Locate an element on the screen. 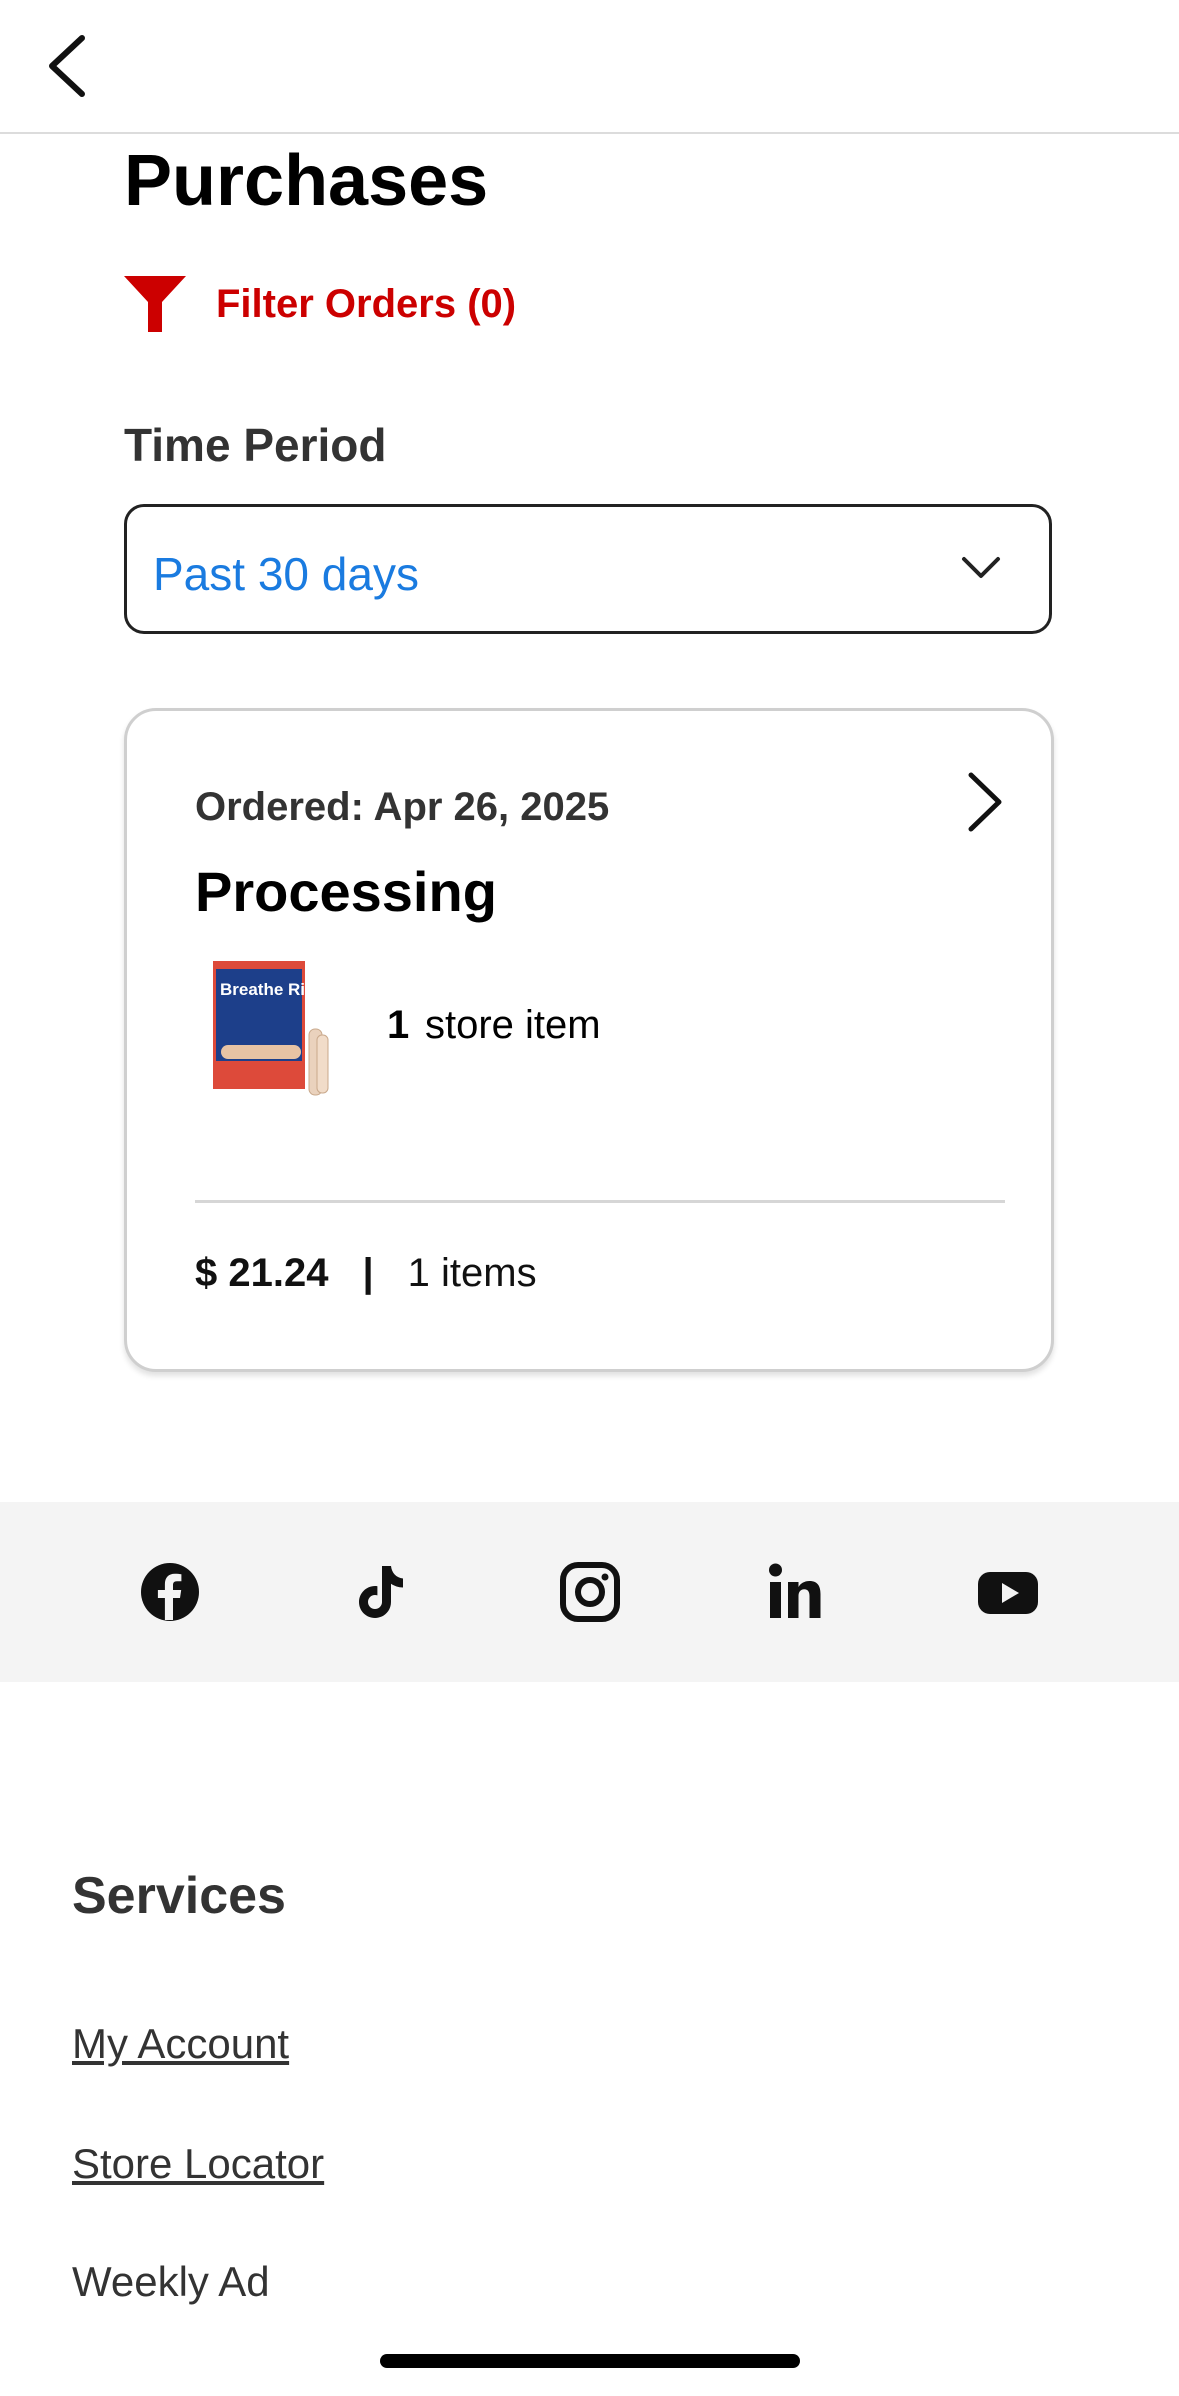 The height and width of the screenshot is (2396, 1179). services-heading: Services is located at coordinates (179, 1896).